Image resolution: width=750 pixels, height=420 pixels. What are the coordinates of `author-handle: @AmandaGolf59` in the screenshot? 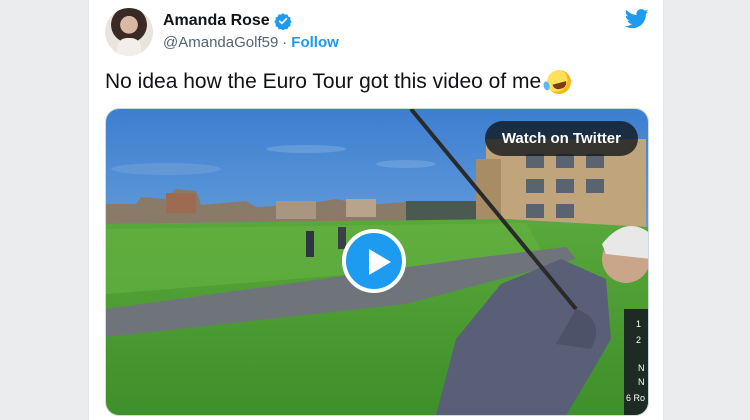 It's located at (220, 42).